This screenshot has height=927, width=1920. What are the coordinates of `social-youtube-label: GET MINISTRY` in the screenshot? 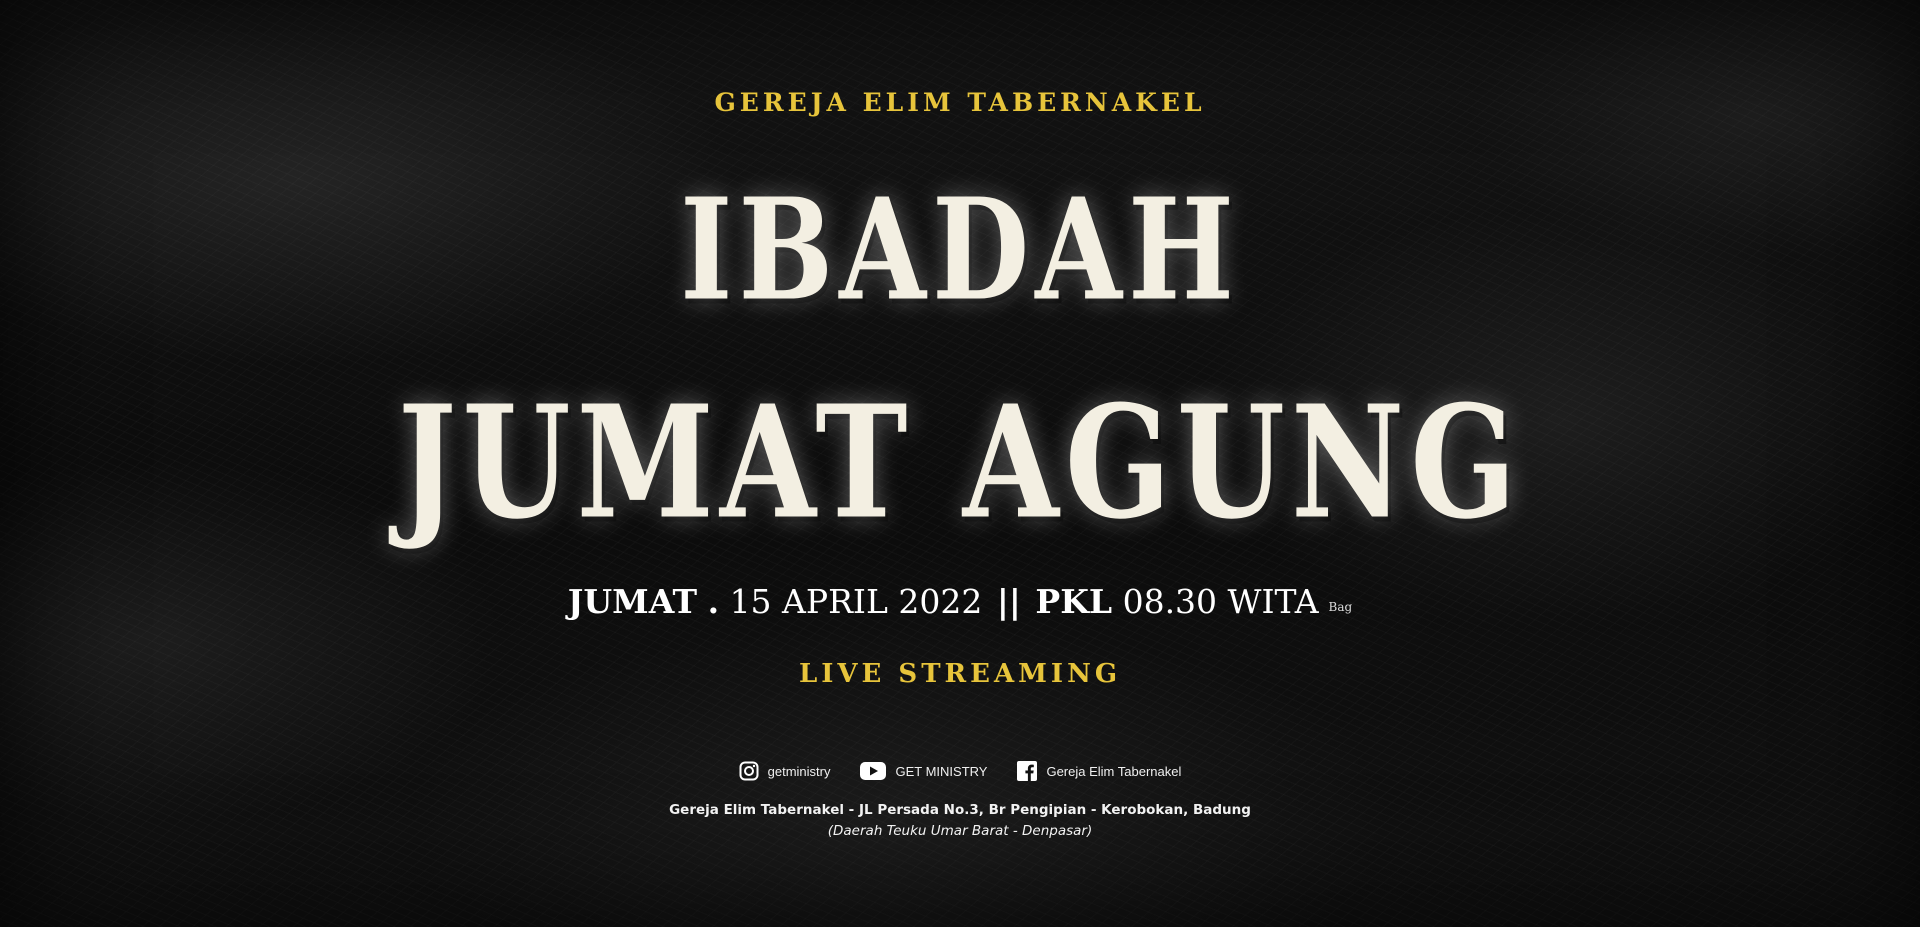 It's located at (941, 771).